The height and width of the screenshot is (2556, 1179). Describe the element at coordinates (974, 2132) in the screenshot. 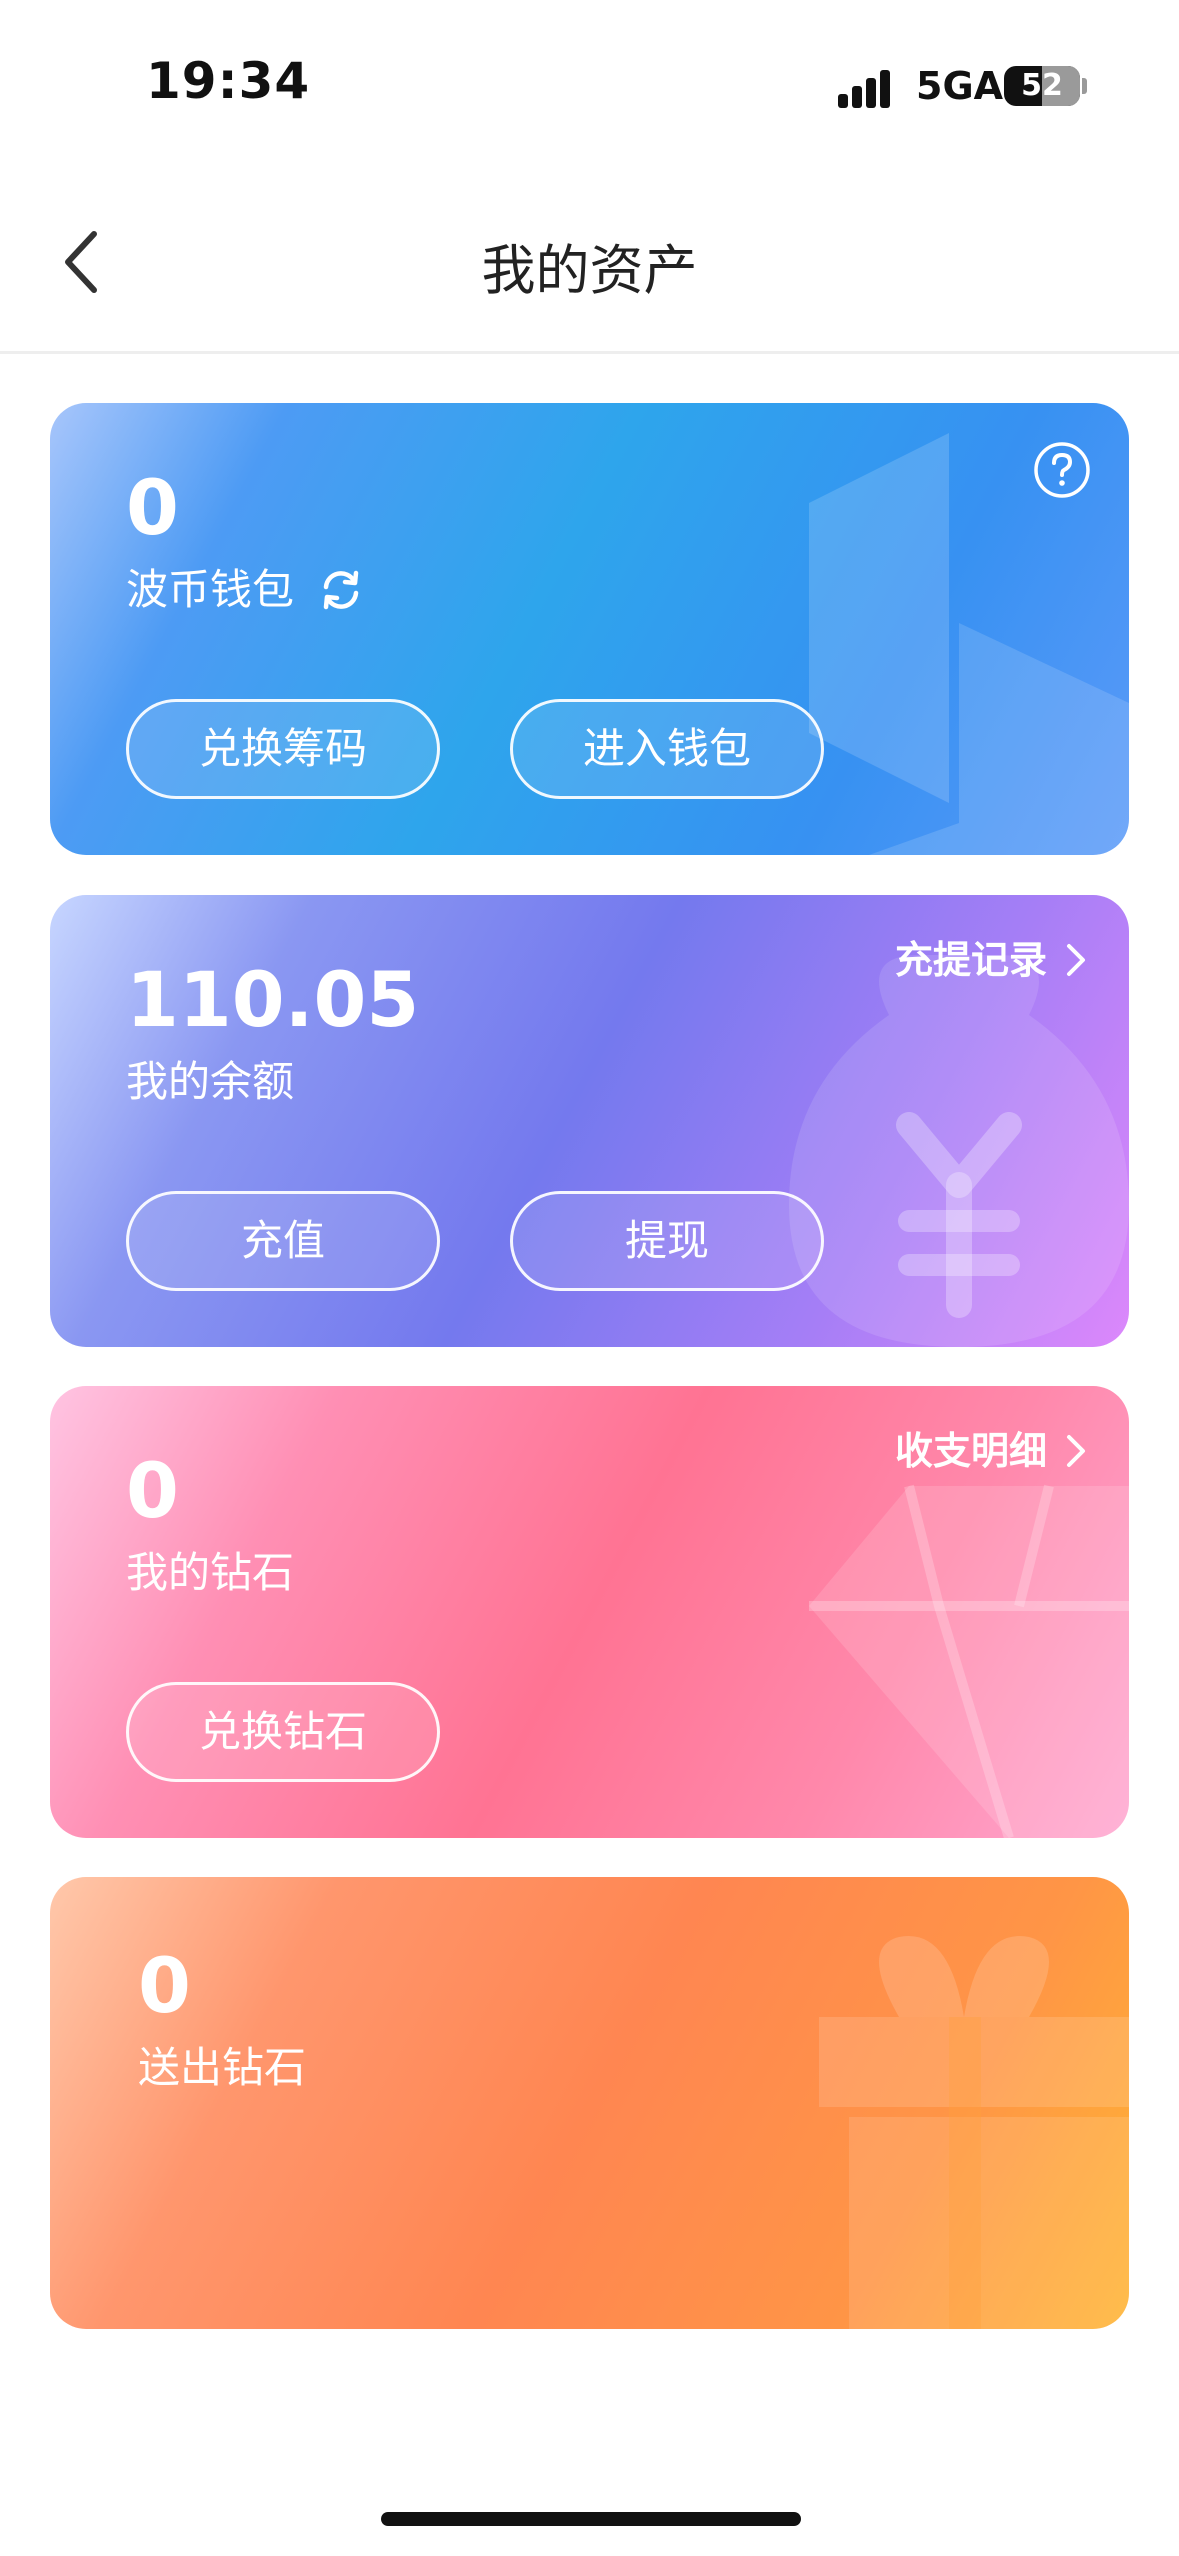

I see `gift-icon` at that location.